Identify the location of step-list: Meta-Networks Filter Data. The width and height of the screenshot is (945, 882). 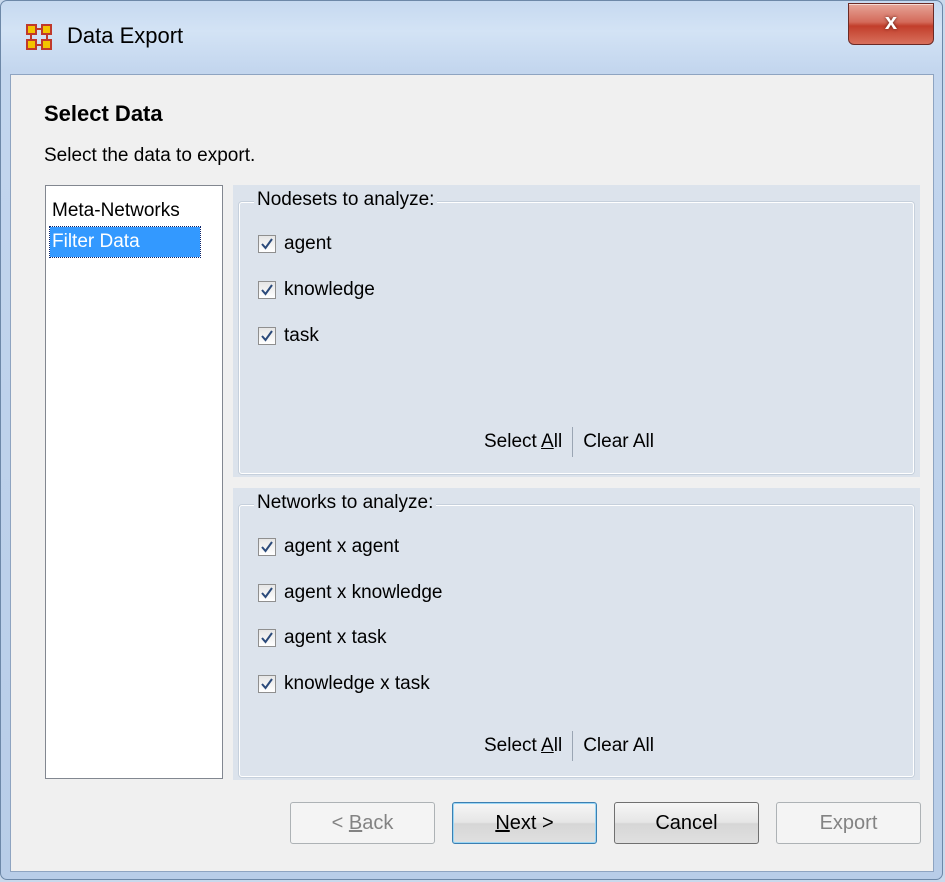
(134, 482).